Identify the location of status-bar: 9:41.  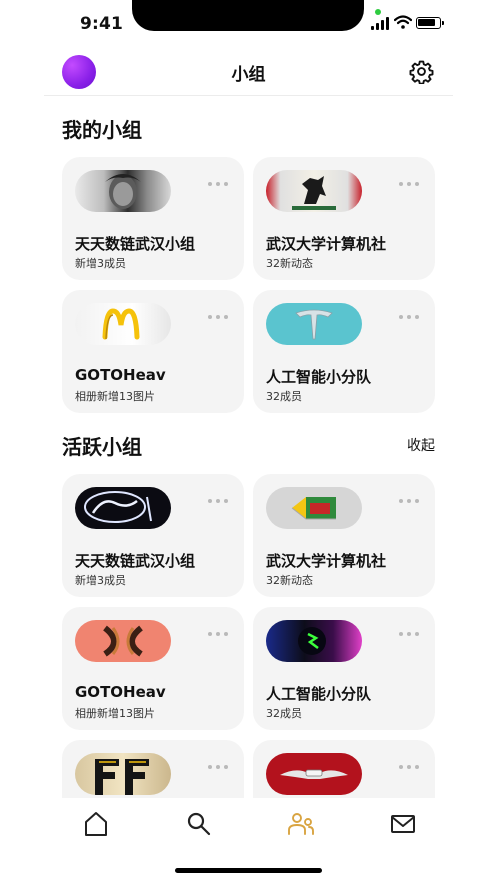
(248, 24).